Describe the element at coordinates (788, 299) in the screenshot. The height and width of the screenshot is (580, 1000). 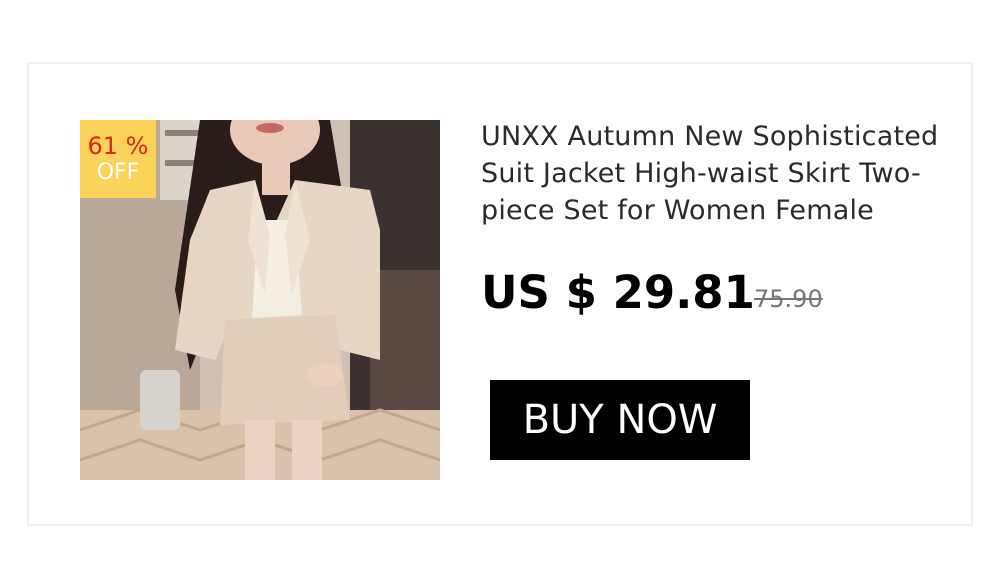
I see `original-price: 75.90` at that location.